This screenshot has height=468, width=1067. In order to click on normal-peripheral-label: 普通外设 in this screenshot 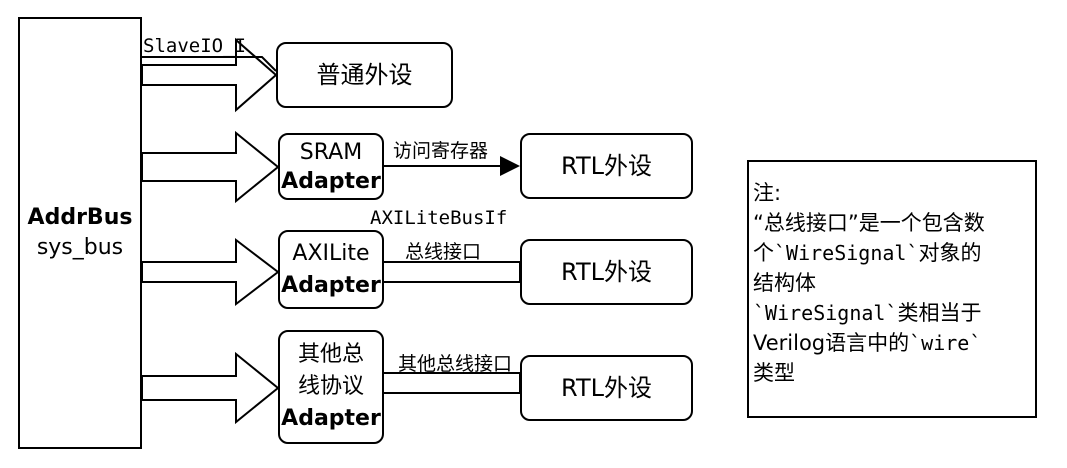, I will do `click(364, 75)`.